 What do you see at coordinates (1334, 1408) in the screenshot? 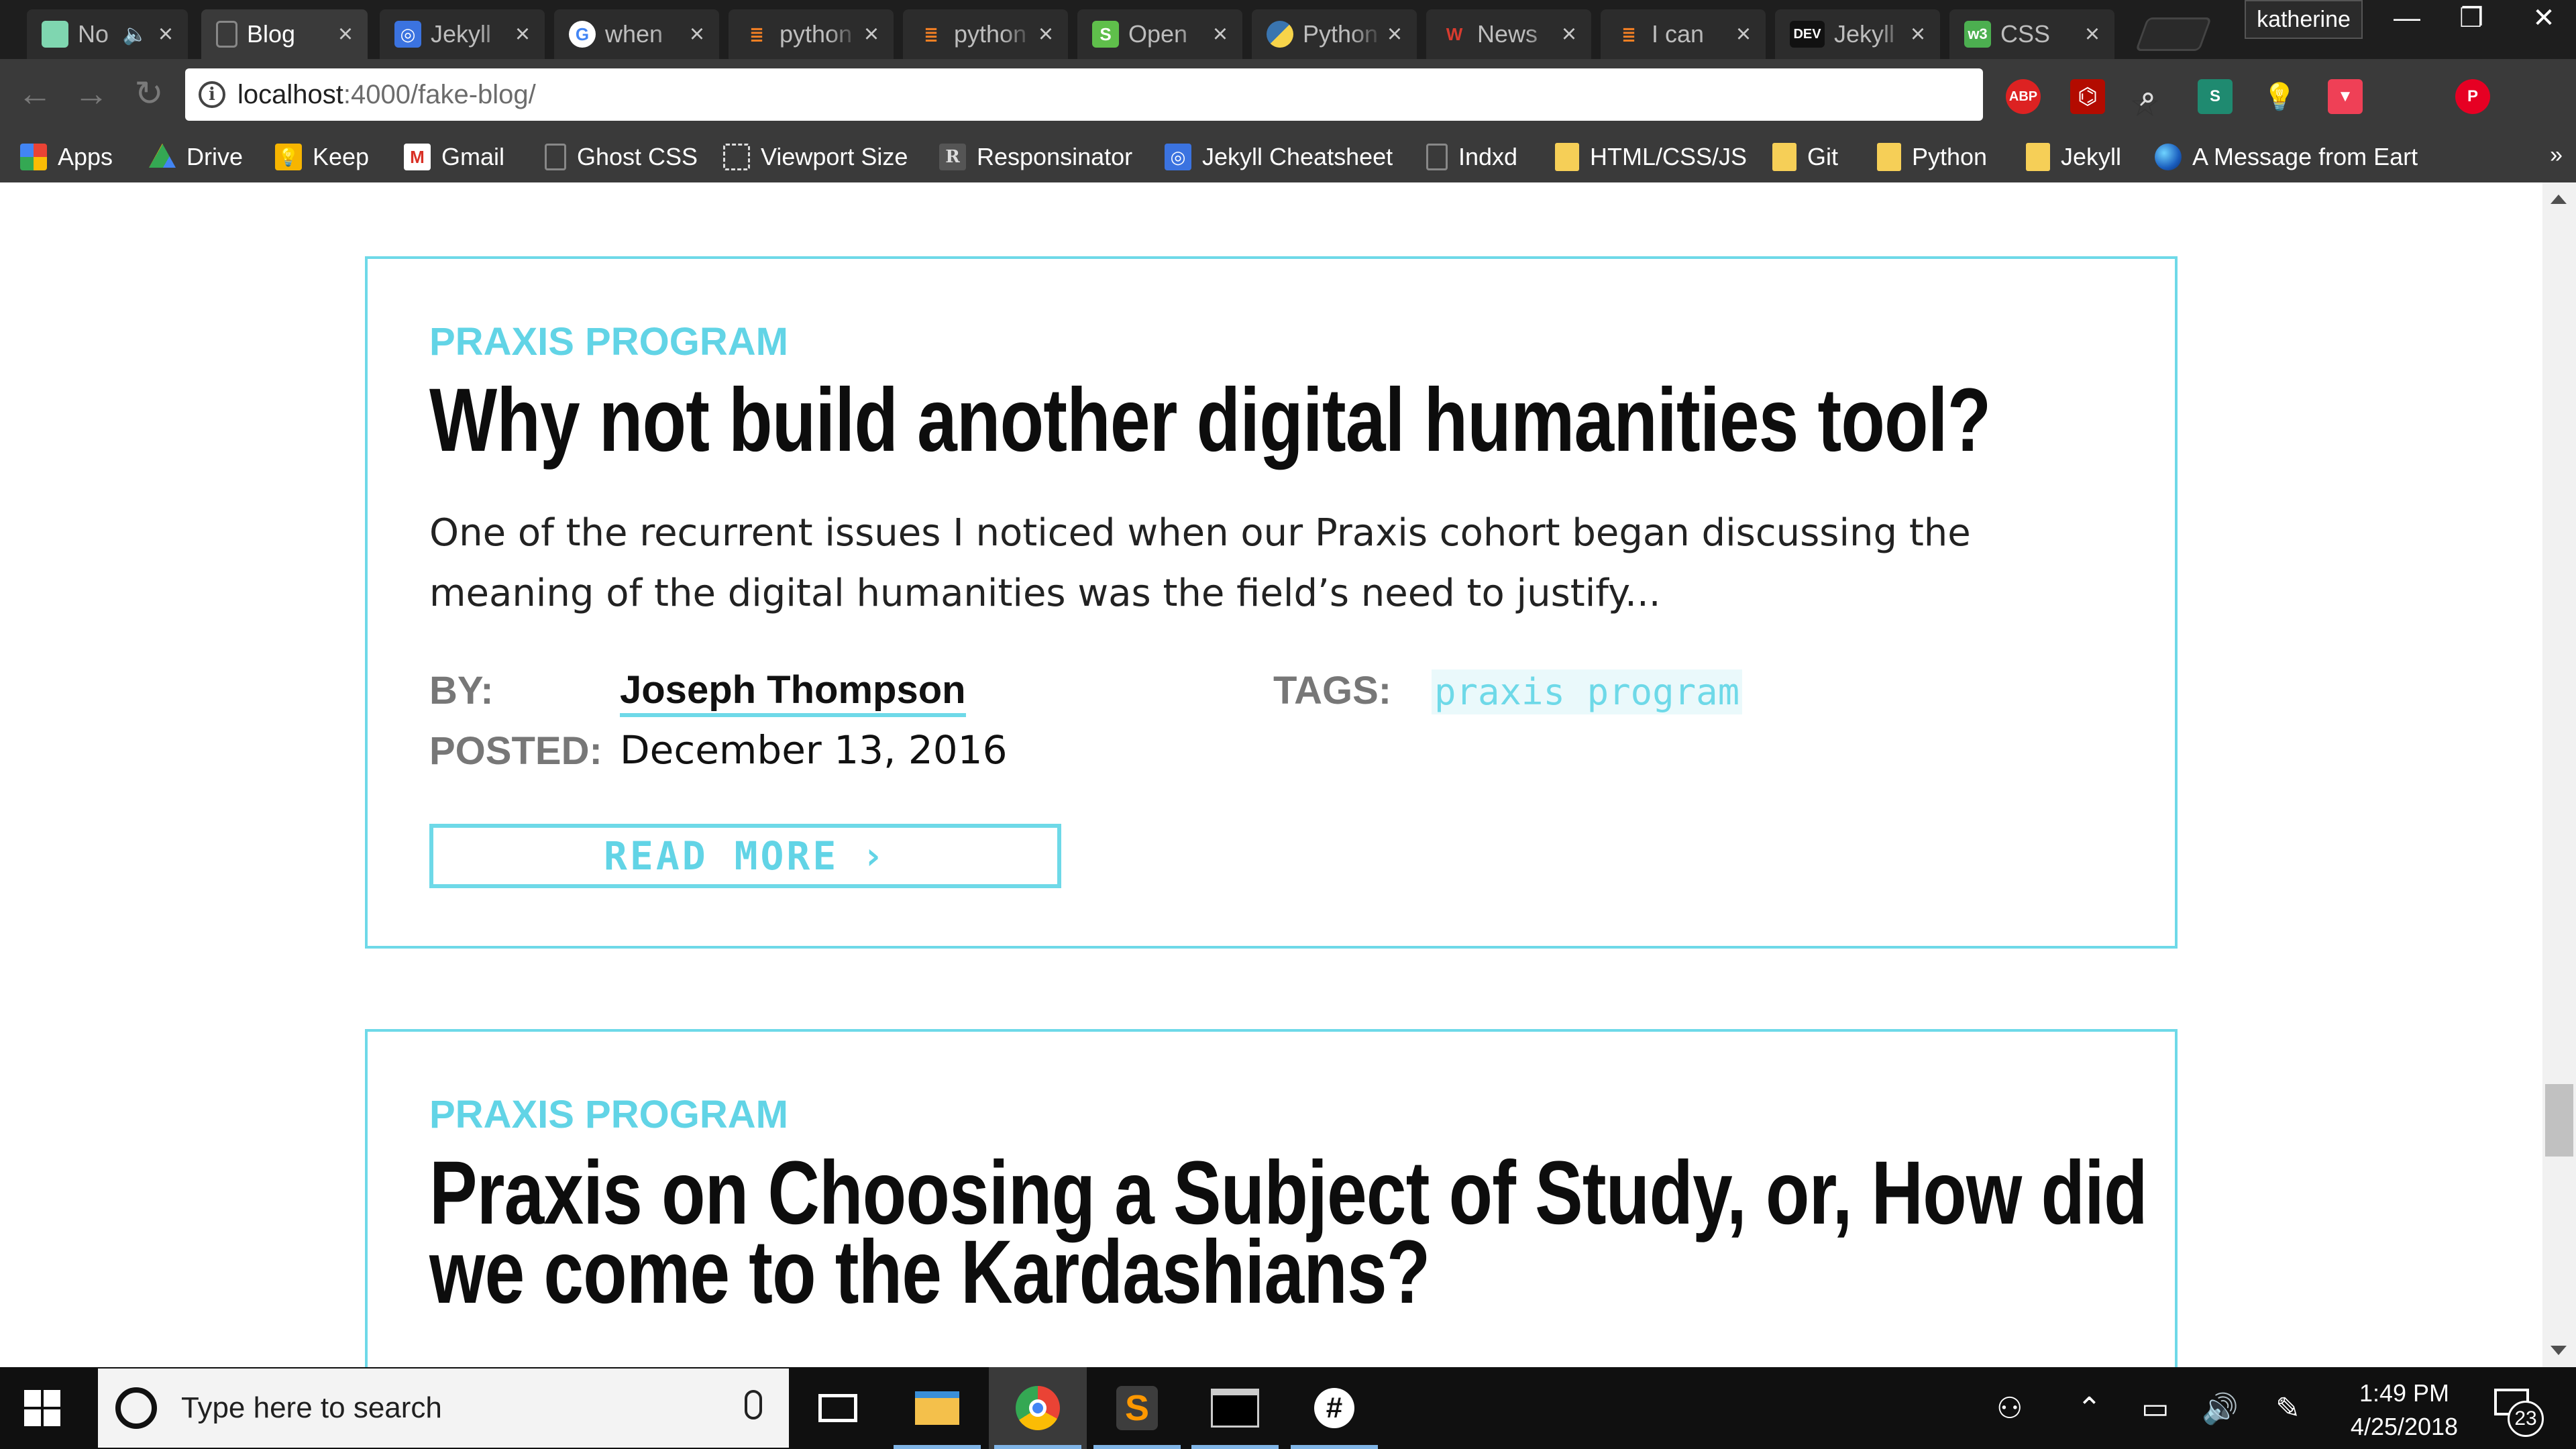
I see `slack-icon: #` at bounding box center [1334, 1408].